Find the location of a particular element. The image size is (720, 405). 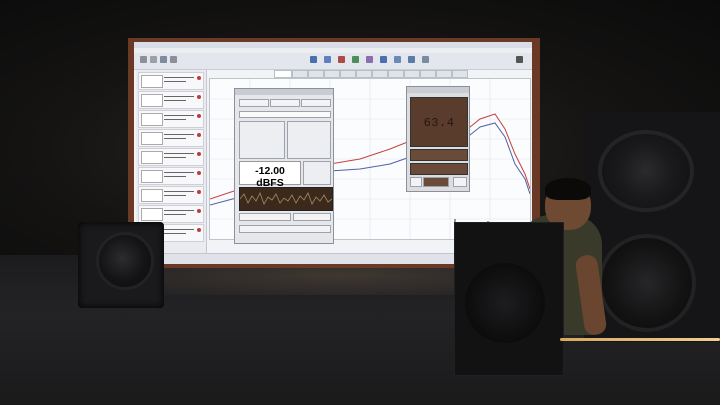

waveform-trace is located at coordinates (286, 198).